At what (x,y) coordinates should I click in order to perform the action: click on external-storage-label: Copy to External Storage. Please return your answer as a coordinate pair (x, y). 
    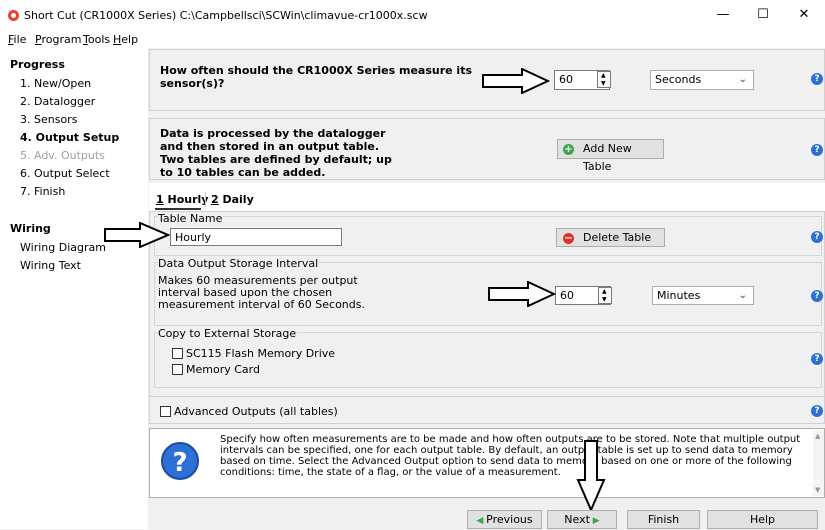
    Looking at the image, I should click on (227, 333).